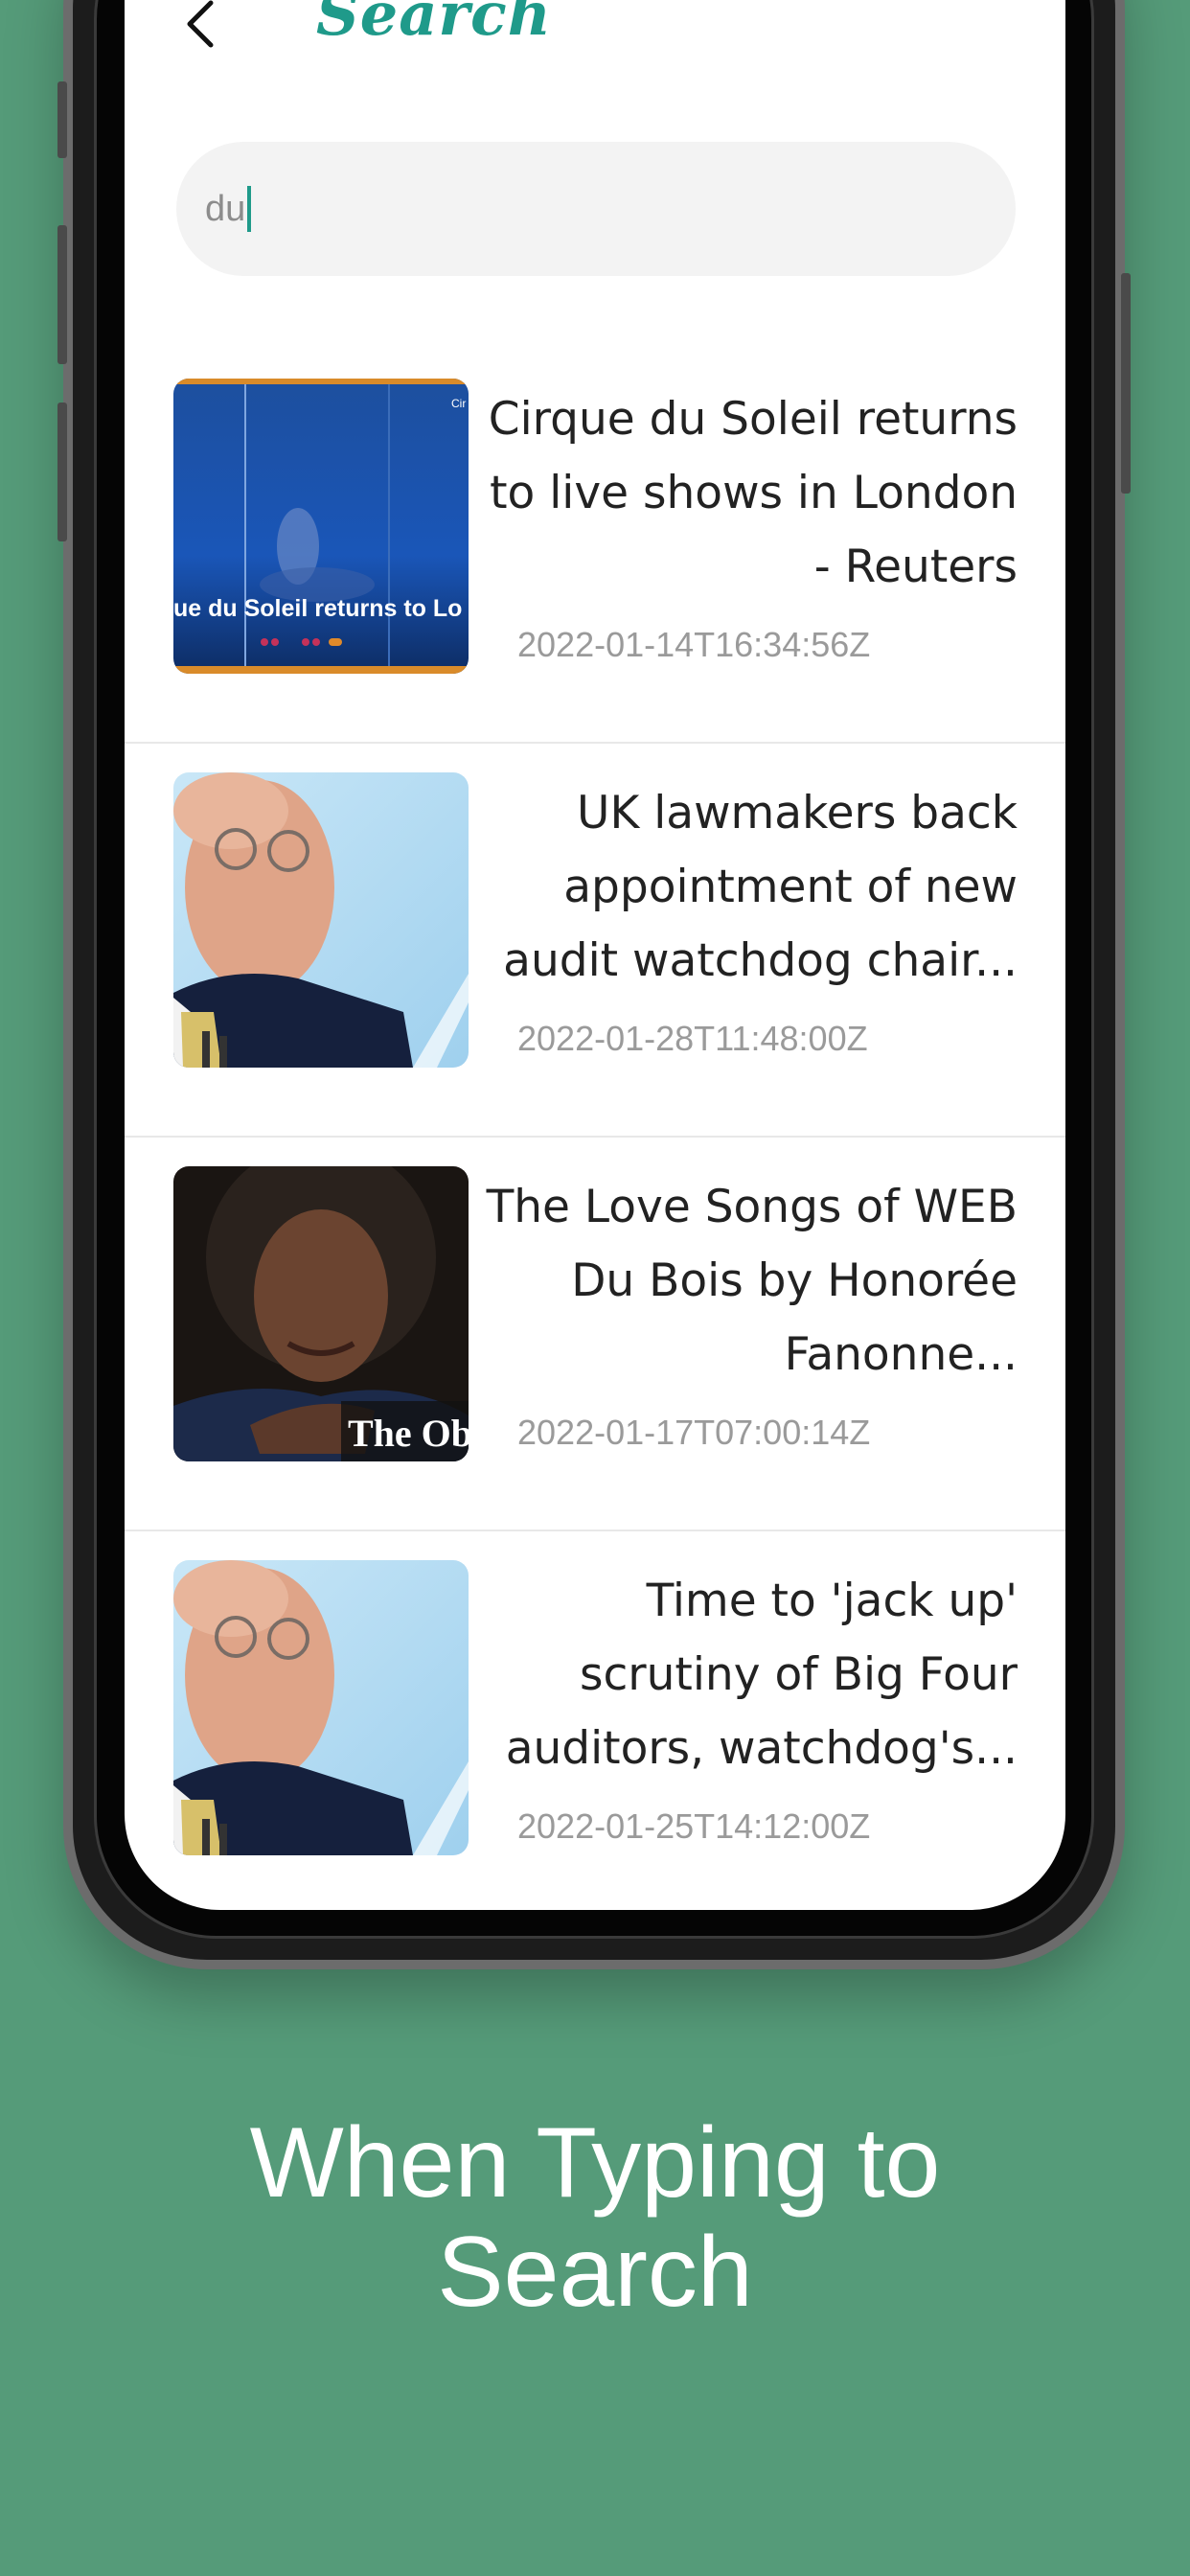 The width and height of the screenshot is (1190, 2576). I want to click on phone-volume-up-button, so click(62, 294).